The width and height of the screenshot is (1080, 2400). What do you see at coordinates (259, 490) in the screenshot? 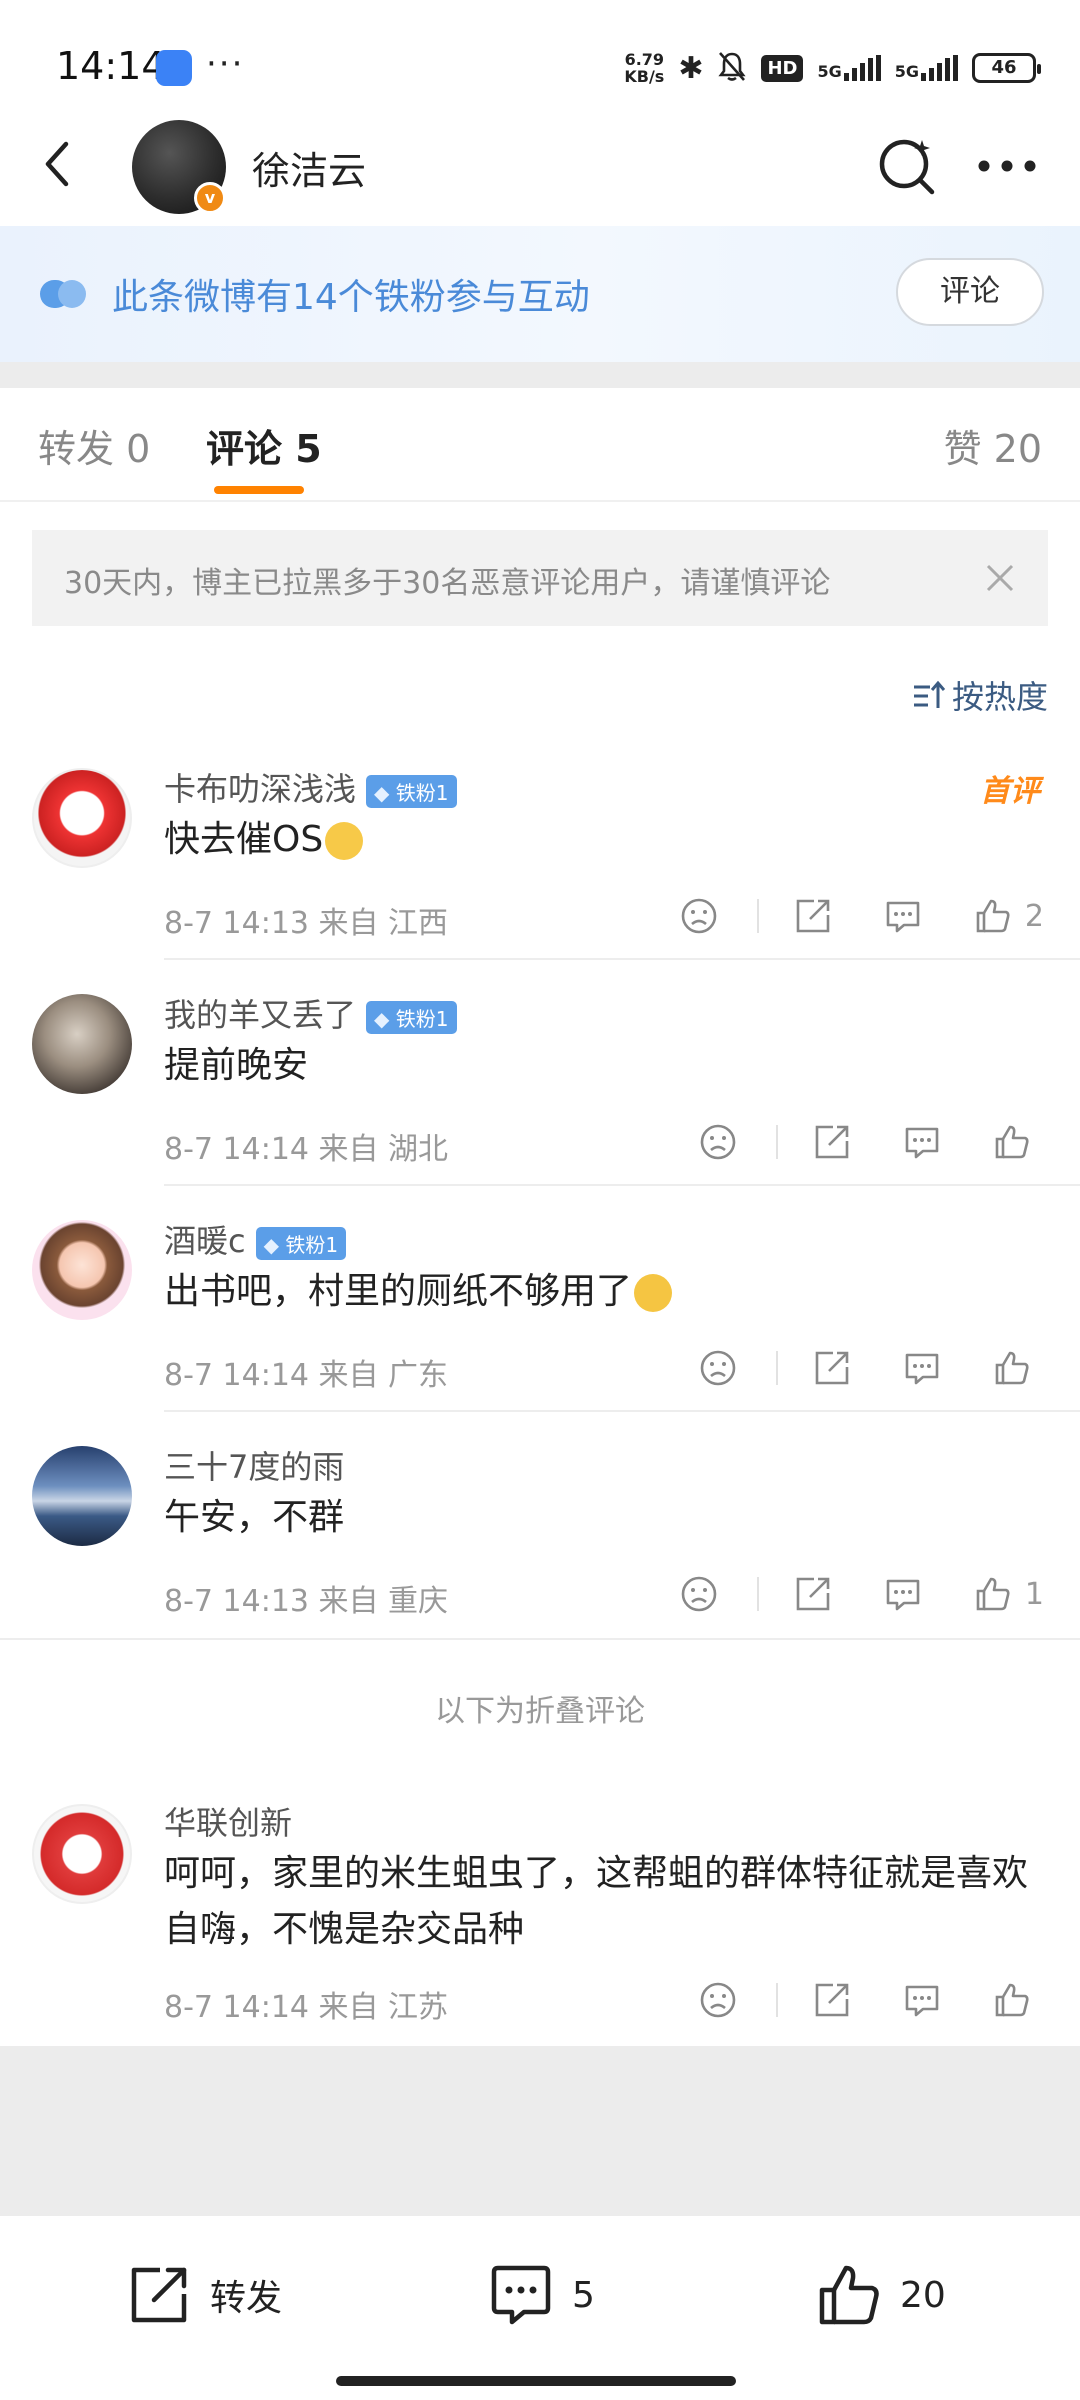
I see `active-tab-indicator` at bounding box center [259, 490].